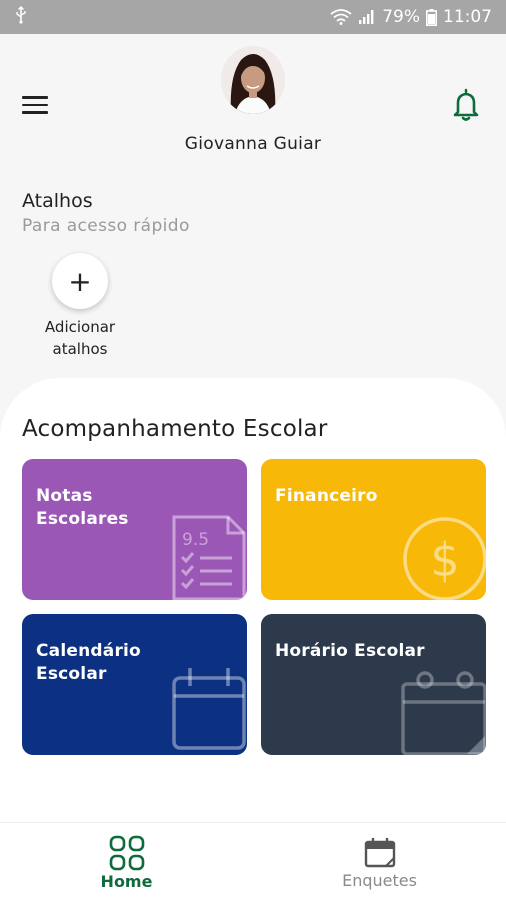  I want to click on schedule-calendar-icon, so click(443, 713).